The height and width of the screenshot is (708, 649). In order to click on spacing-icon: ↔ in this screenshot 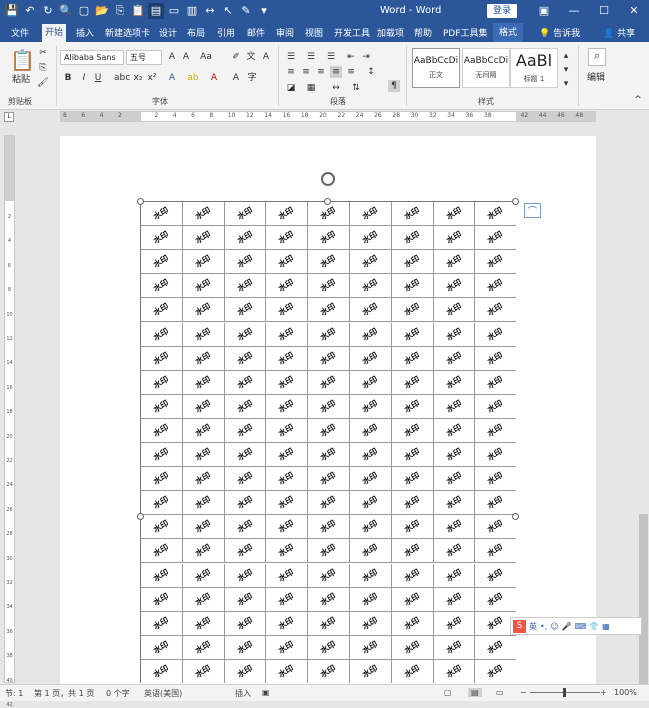, I will do `click(210, 11)`.